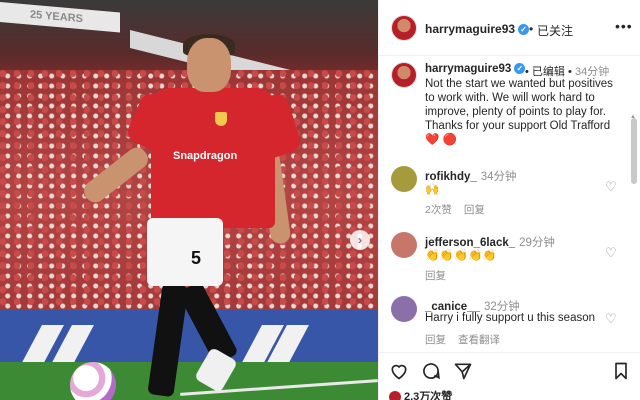 Image resolution: width=640 pixels, height=400 pixels. I want to click on football, so click(93, 381).